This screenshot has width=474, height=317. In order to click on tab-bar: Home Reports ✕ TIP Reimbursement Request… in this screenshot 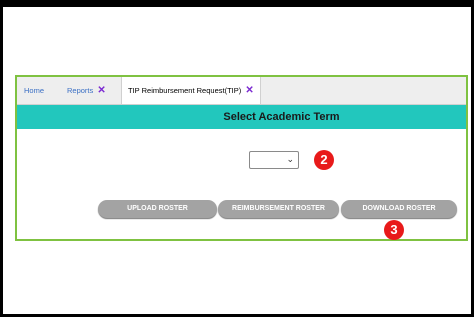, I will do `click(241, 91)`.